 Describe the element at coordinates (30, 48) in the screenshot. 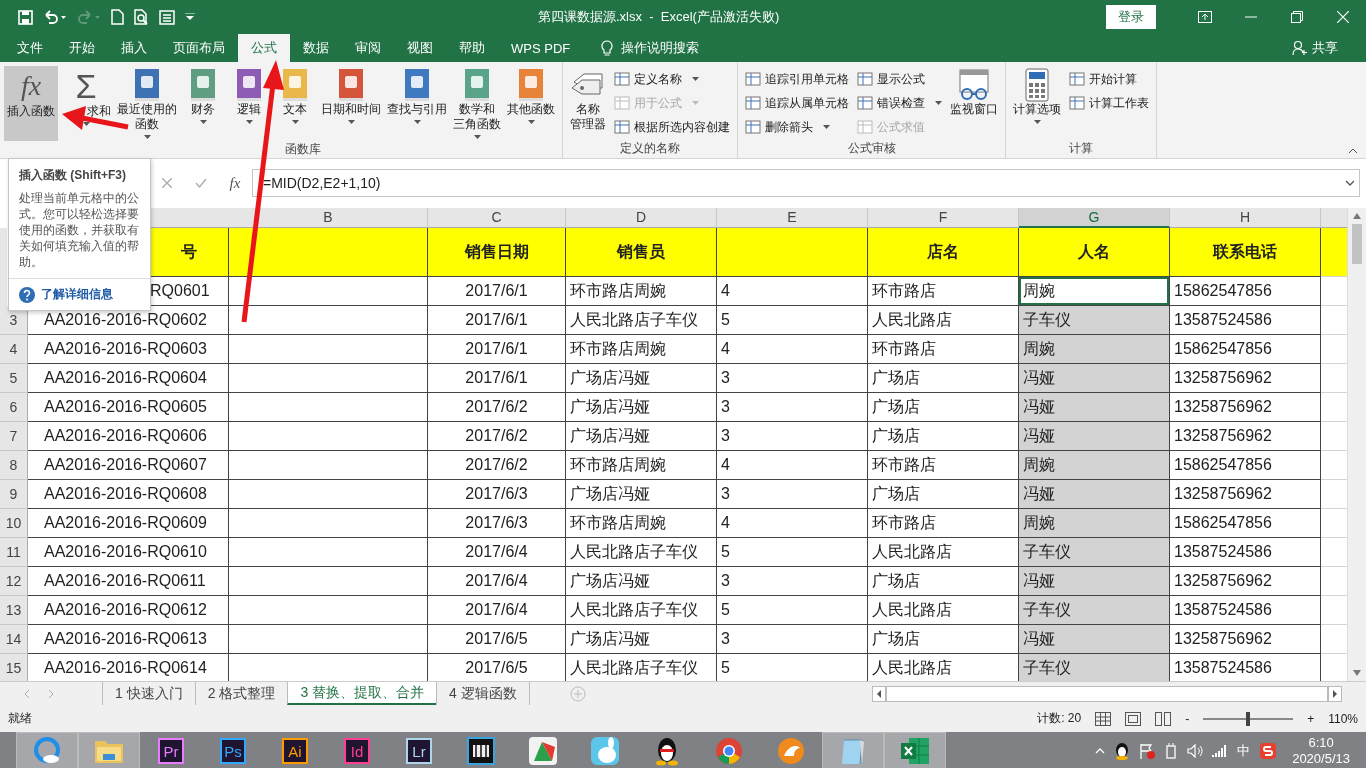

I see `ribbon-tab: 文件` at that location.